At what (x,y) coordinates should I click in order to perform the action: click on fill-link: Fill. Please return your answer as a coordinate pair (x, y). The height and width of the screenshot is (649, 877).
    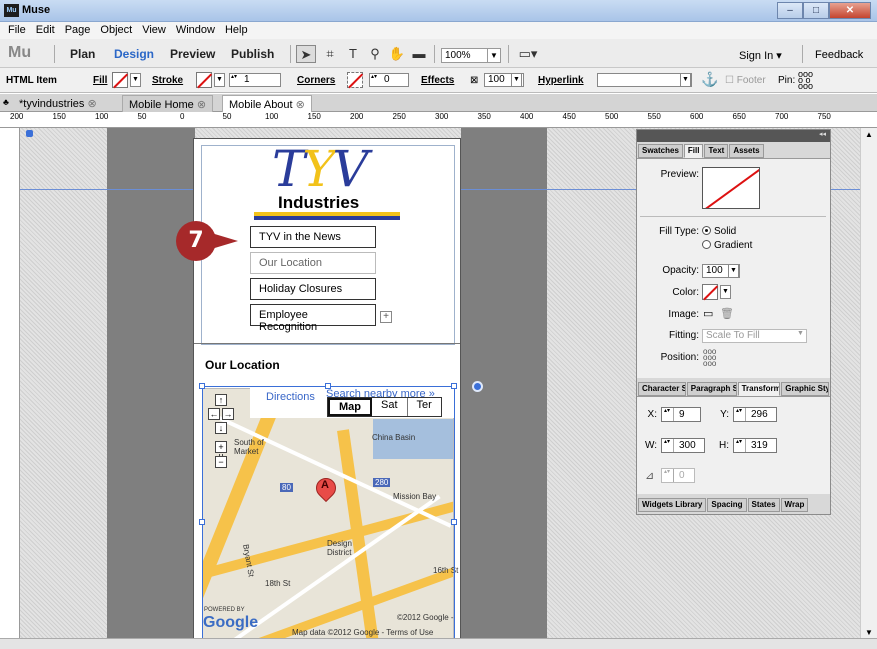
    Looking at the image, I should click on (100, 80).